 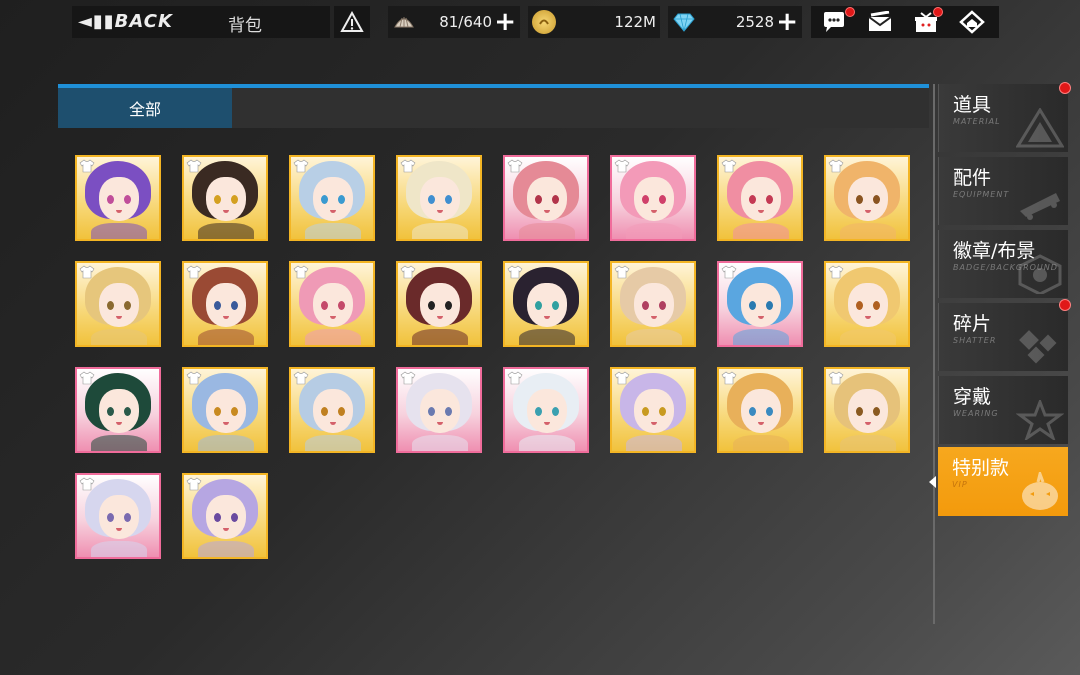 I want to click on side-item-label: 碎片, so click(x=972, y=324).